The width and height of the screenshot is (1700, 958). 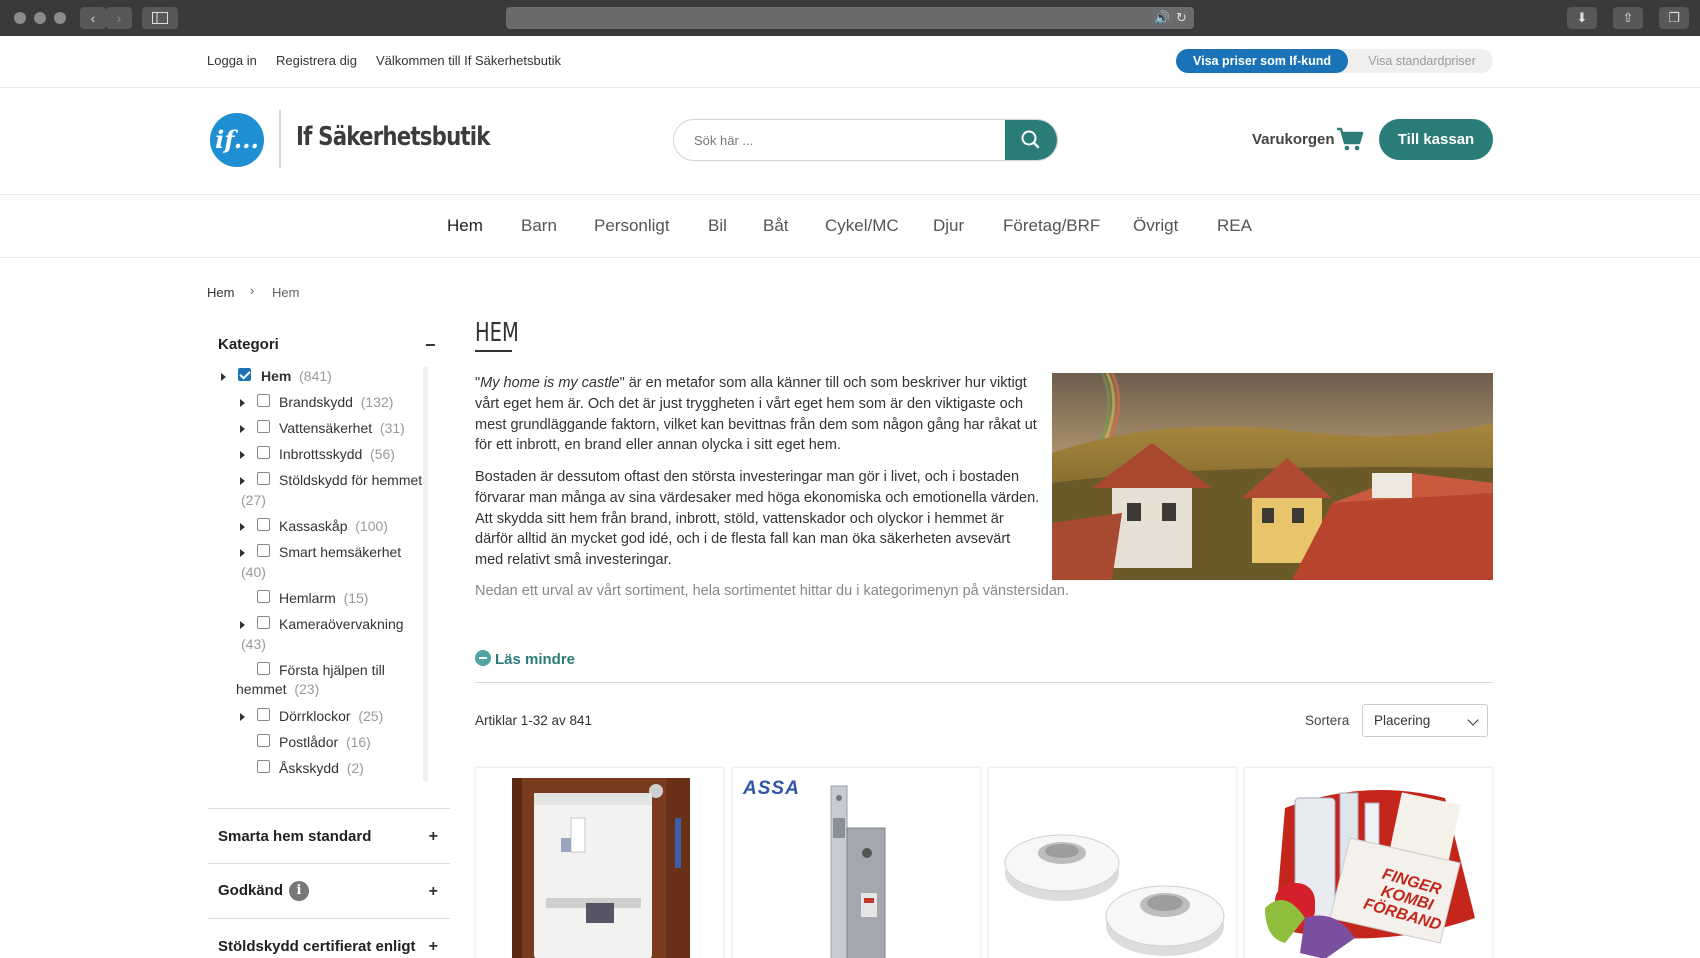 I want to click on tabs-icon: ❐, so click(x=1674, y=18).